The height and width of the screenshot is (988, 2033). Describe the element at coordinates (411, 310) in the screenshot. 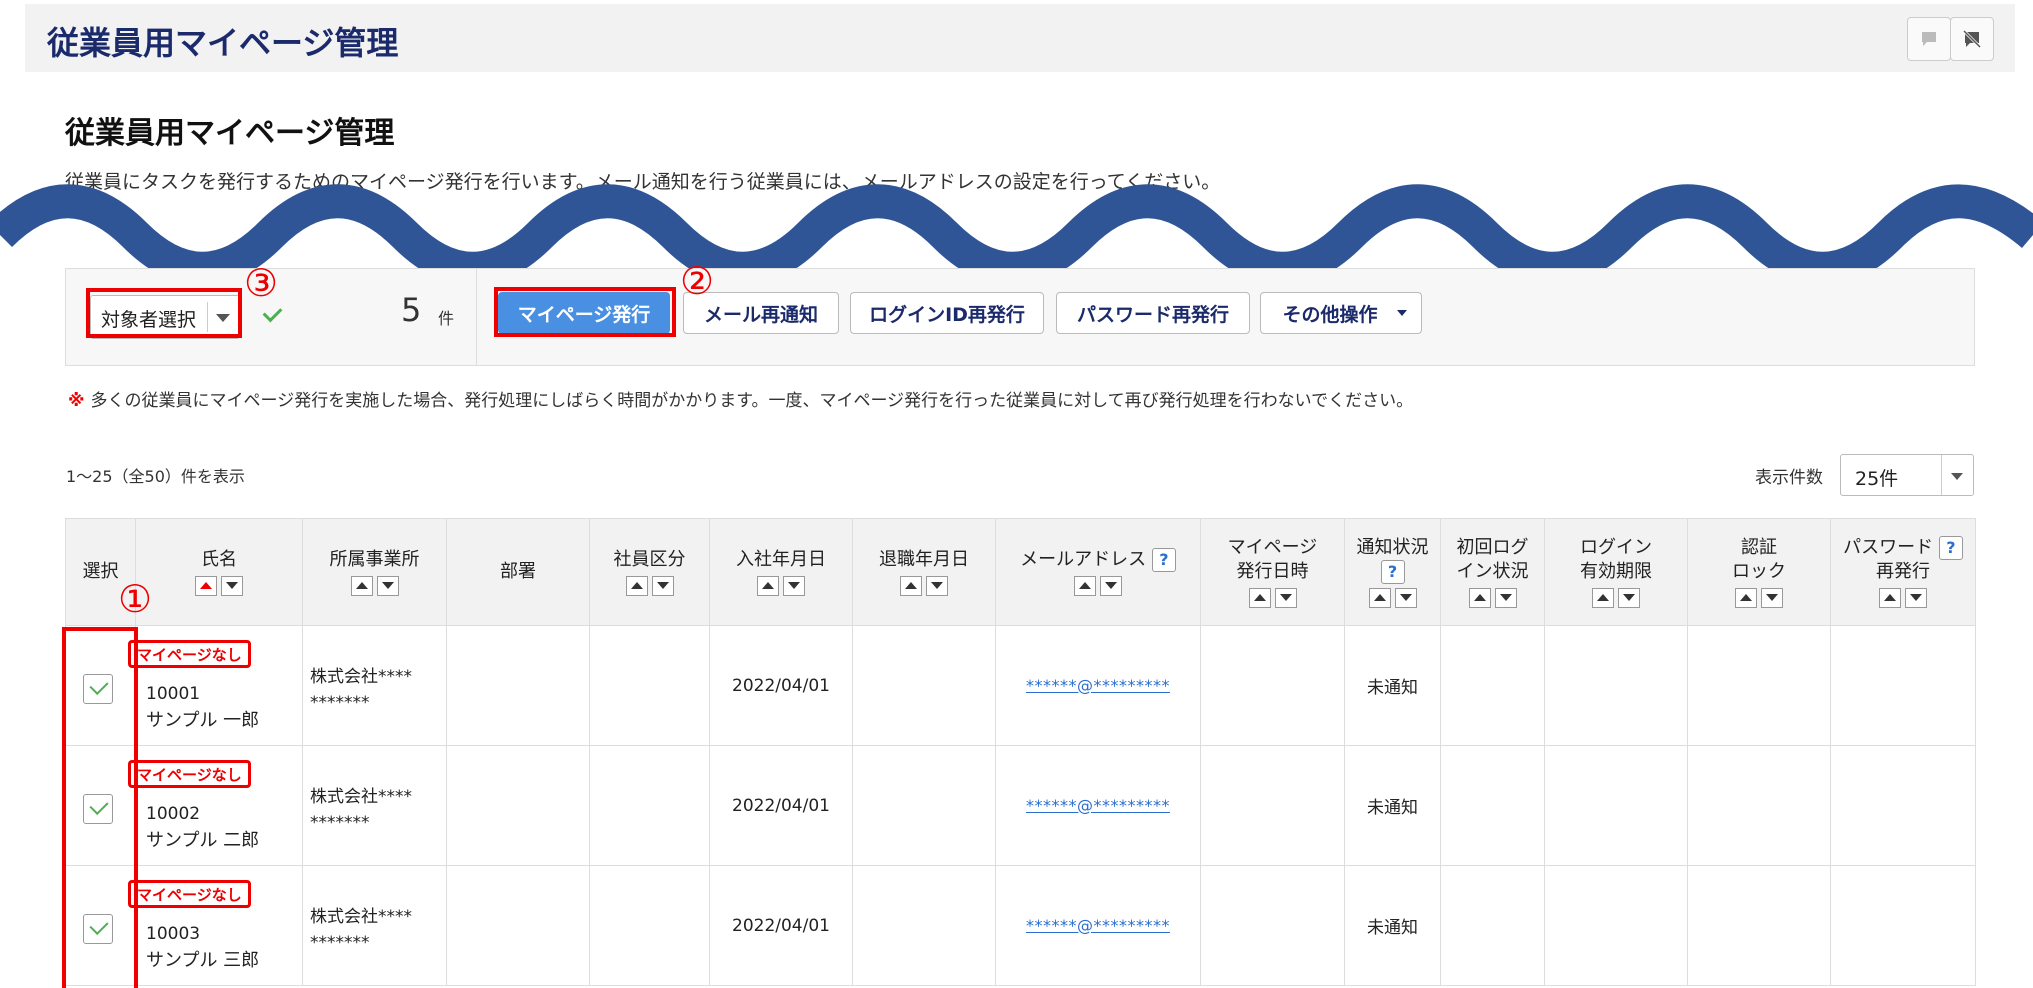

I see `selected-count: 5` at that location.